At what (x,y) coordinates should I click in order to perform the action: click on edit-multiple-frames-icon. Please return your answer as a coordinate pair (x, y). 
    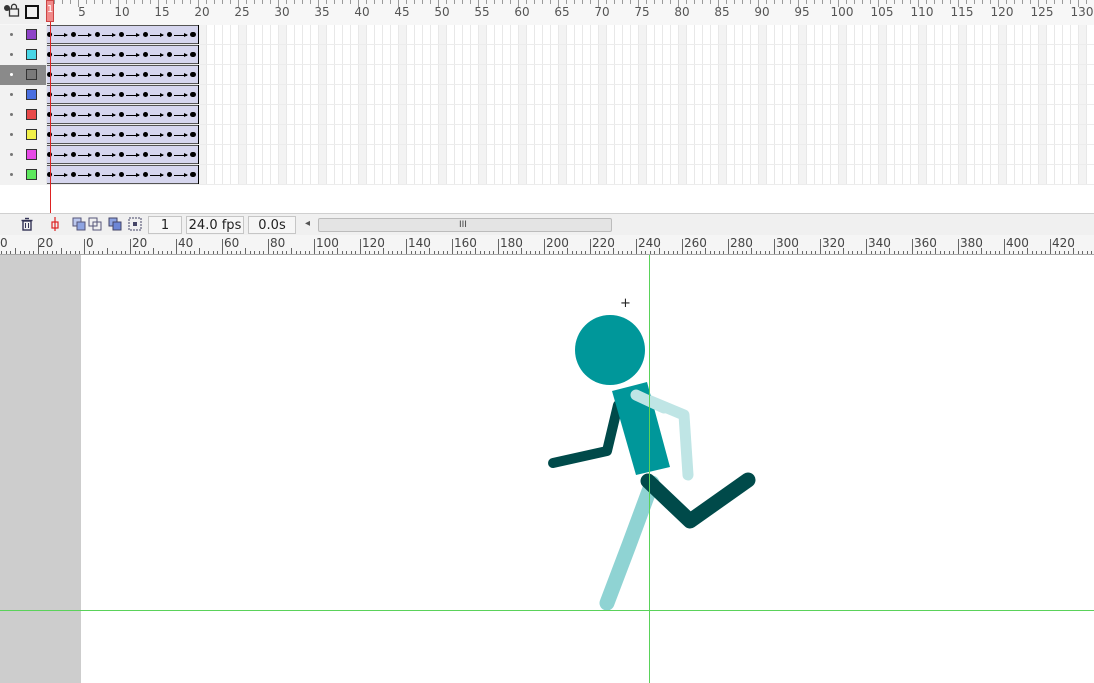
    Looking at the image, I should click on (115, 224).